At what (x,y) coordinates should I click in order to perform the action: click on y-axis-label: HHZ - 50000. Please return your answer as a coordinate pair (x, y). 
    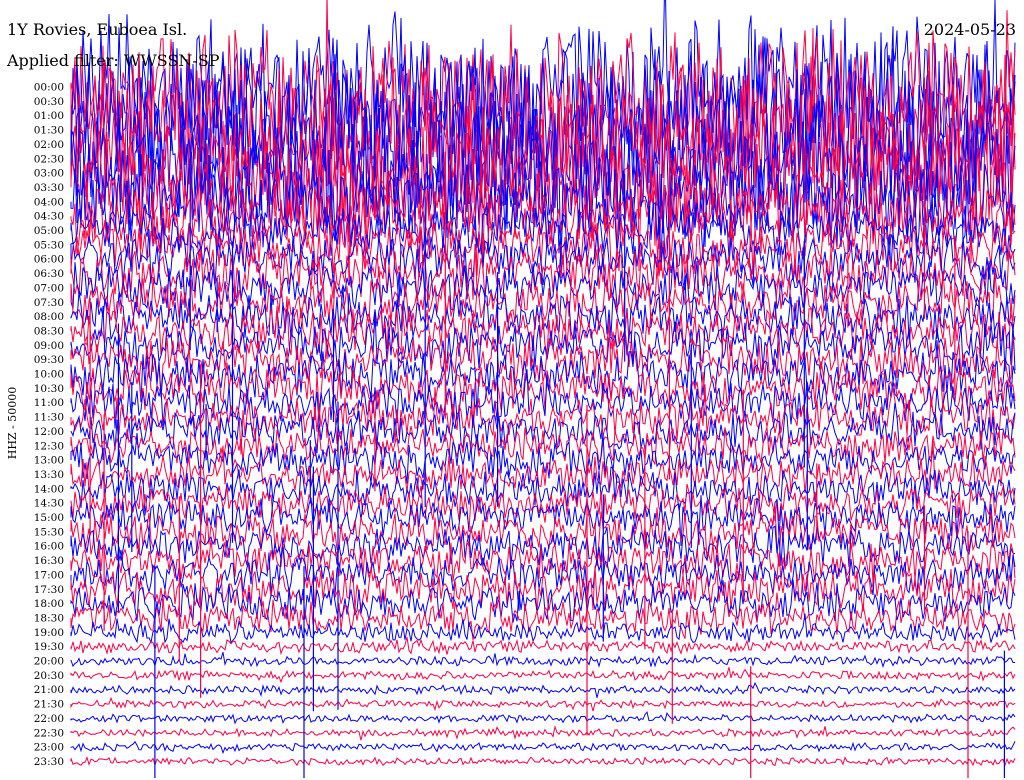
    Looking at the image, I should click on (12, 423).